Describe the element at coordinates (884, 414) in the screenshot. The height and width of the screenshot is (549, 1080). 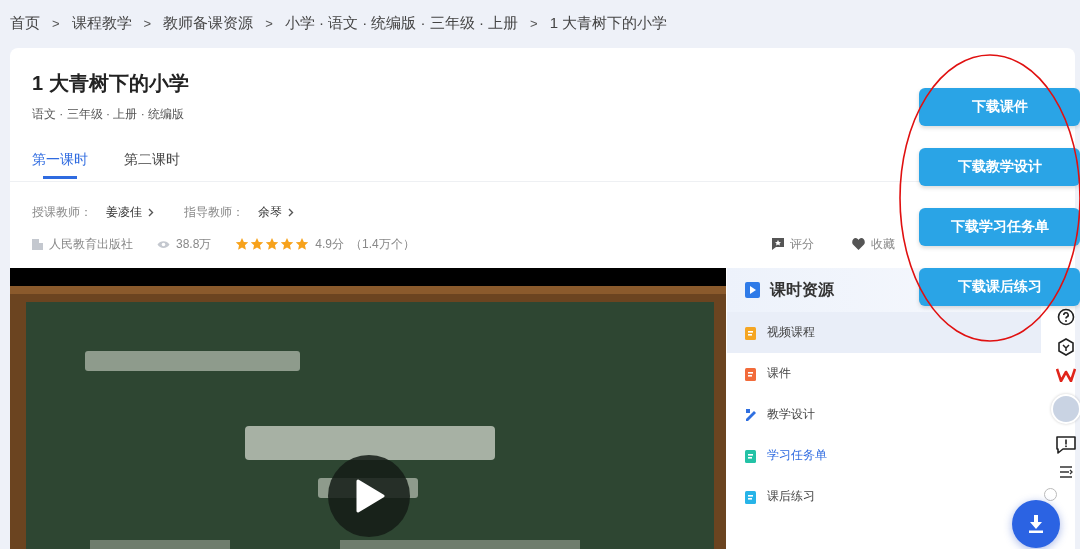
I see `resource-item: 教学设计` at that location.